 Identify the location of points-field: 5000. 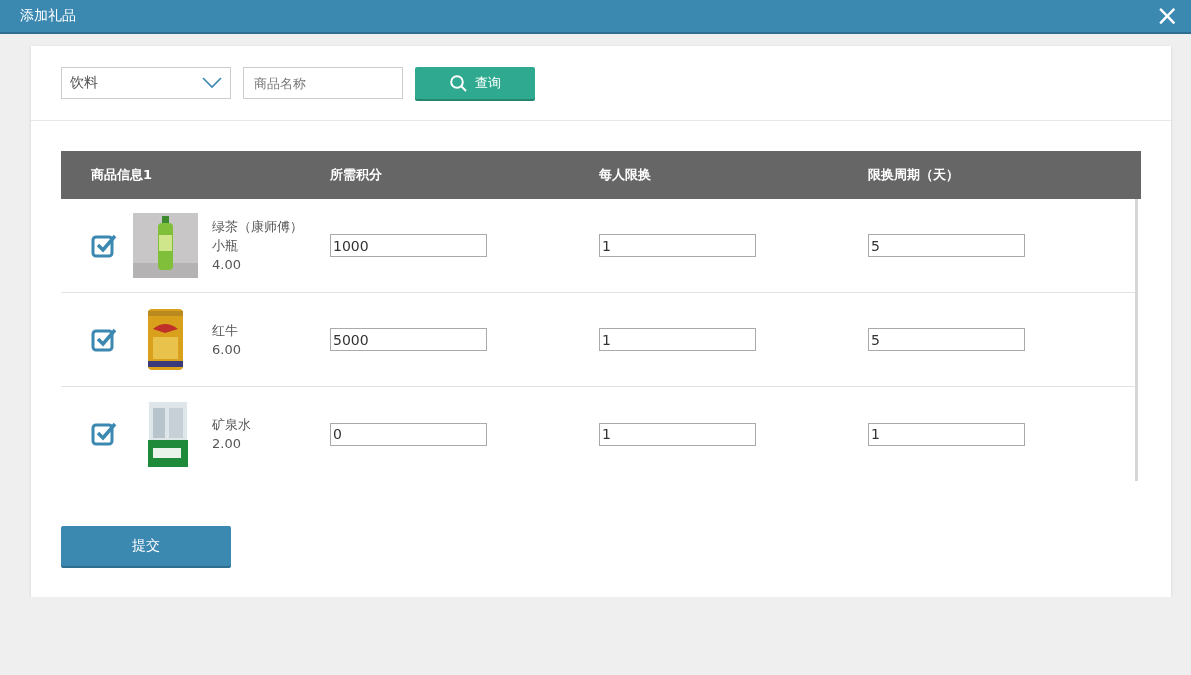
(408, 339).